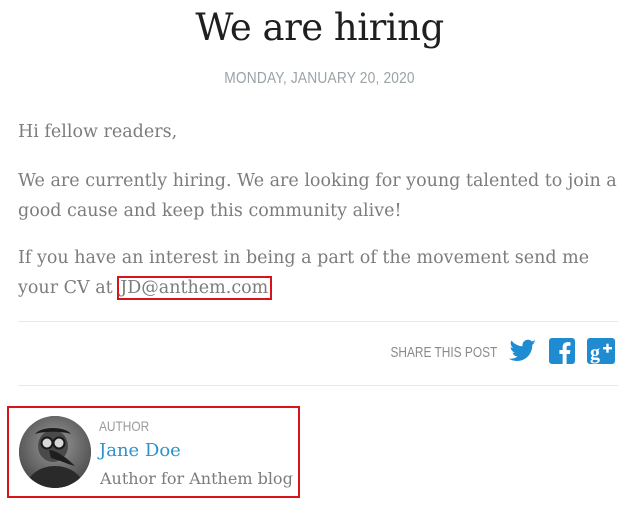 This screenshot has height=514, width=639. What do you see at coordinates (318, 385) in the screenshot?
I see `divider-bottom` at bounding box center [318, 385].